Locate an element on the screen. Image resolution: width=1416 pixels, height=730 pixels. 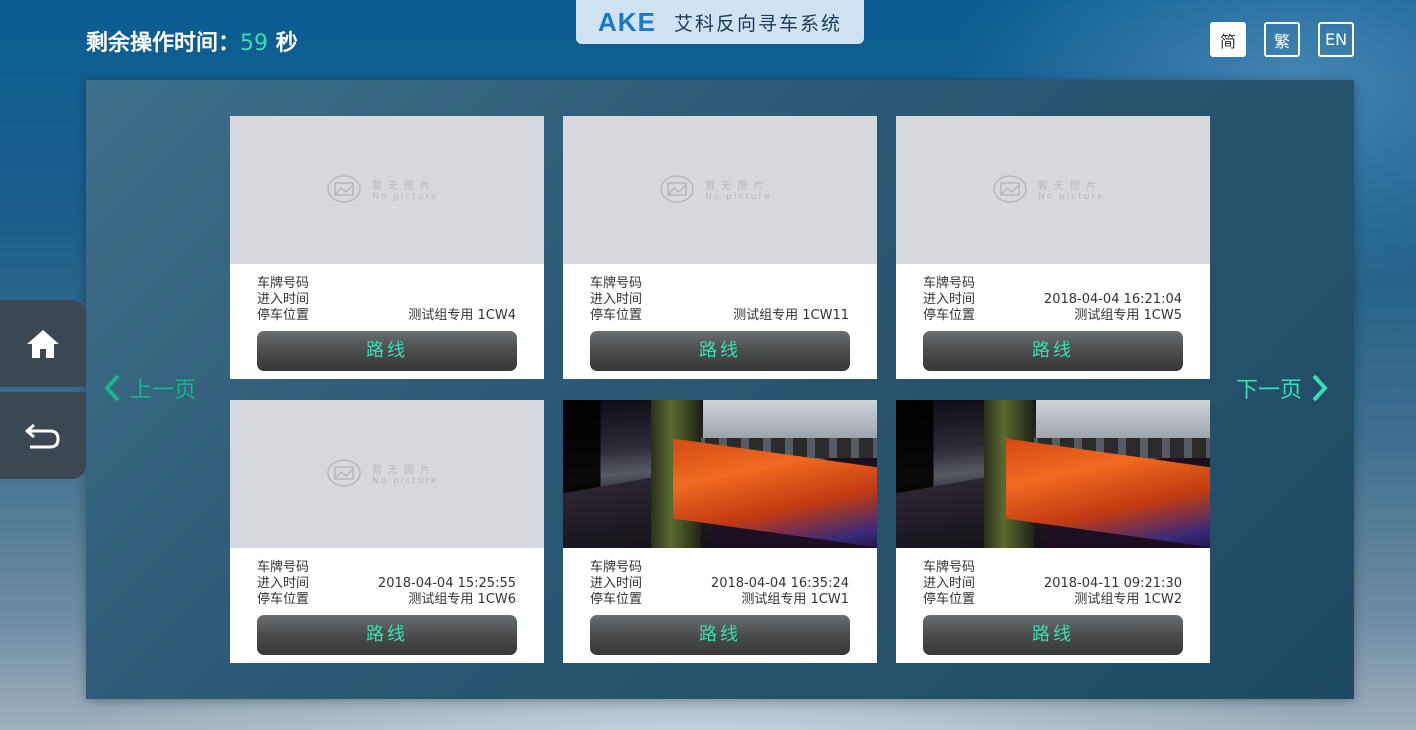
location-row: 停车位置 测试组专用 1CW11 is located at coordinates (719, 316).